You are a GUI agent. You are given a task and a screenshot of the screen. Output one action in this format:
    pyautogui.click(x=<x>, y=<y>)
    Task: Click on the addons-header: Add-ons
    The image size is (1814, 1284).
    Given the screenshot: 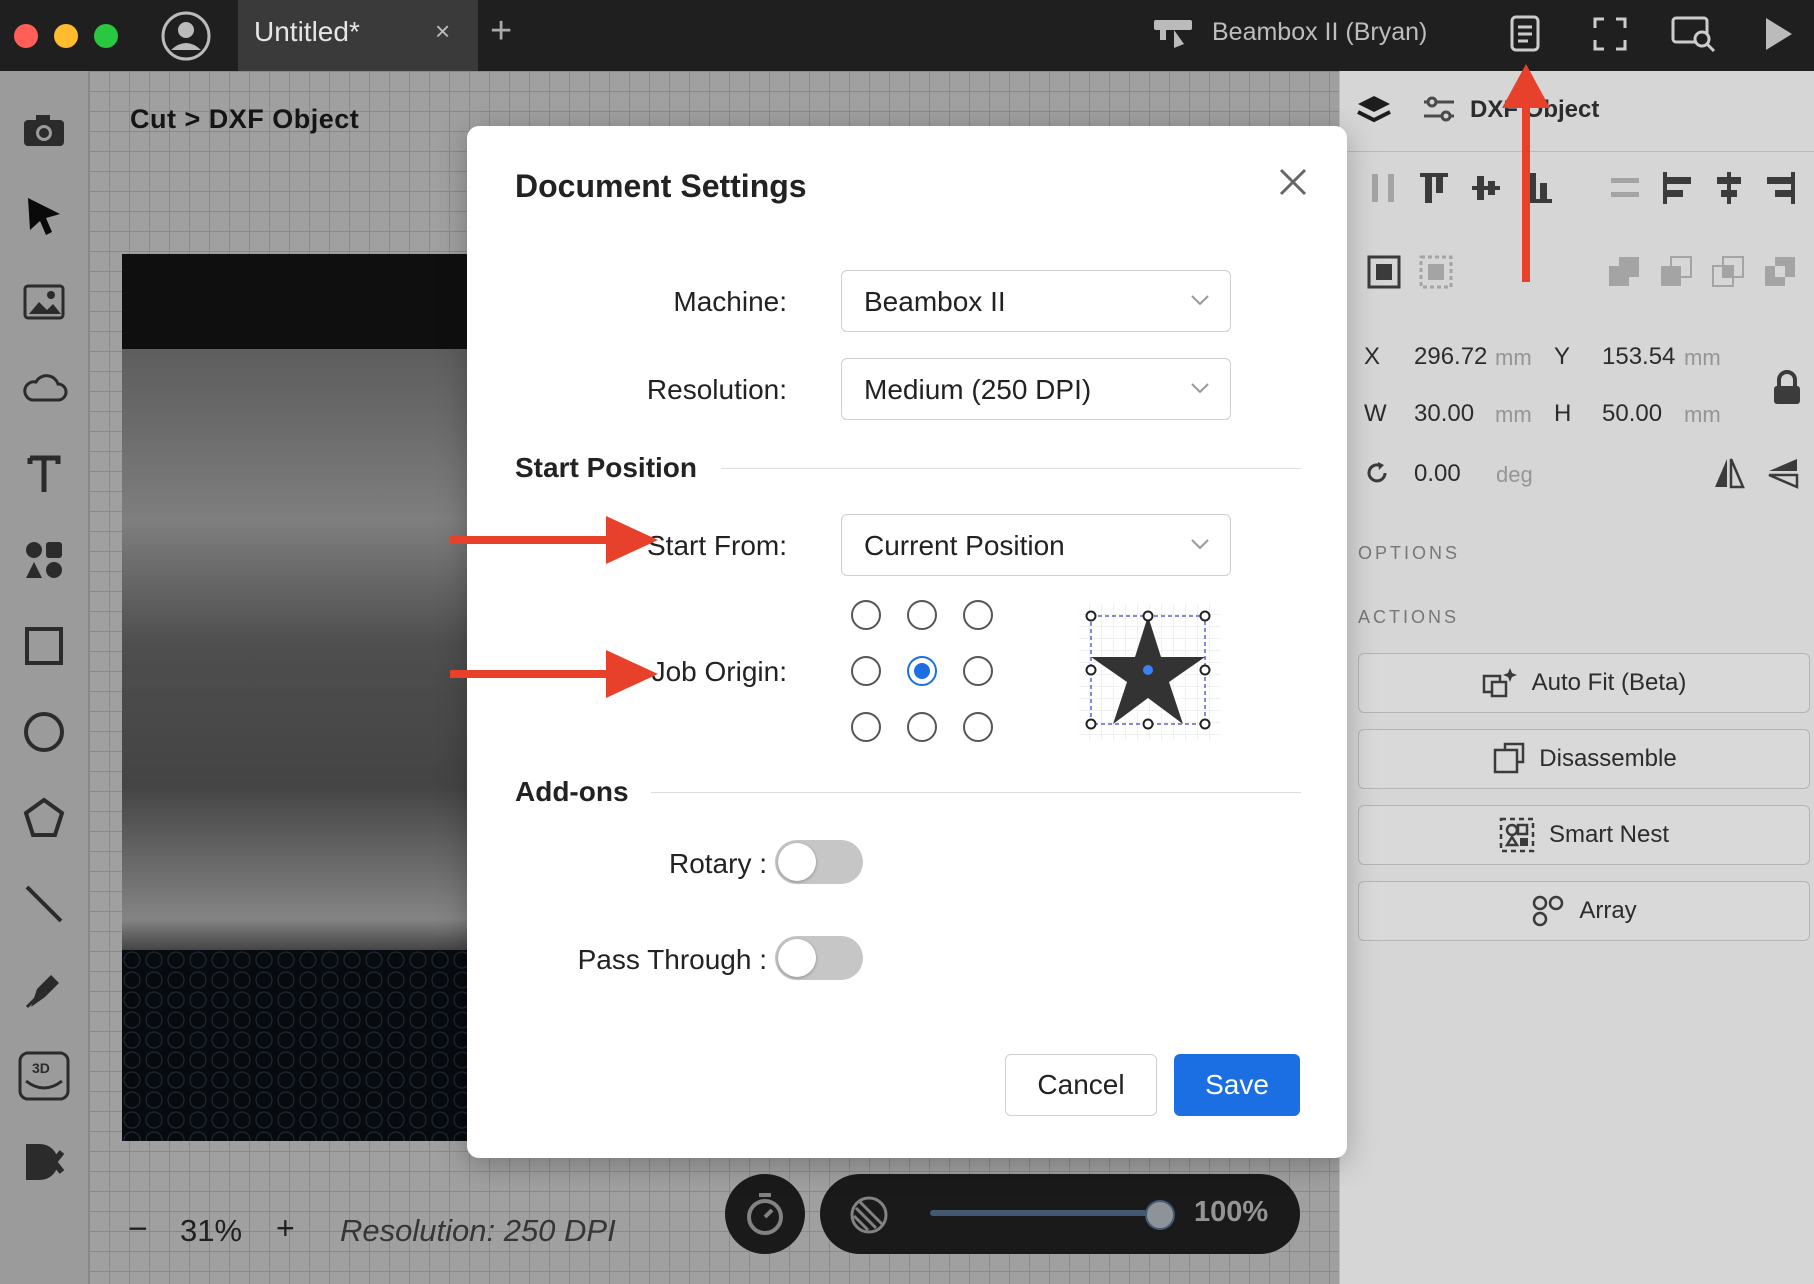 What is the action you would take?
    pyautogui.click(x=572, y=791)
    